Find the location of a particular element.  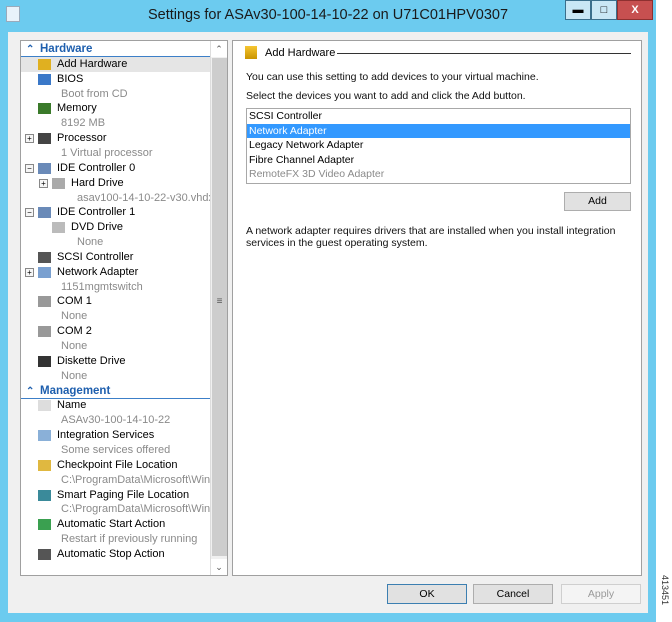

item-label: Add Hardware is located at coordinates (92, 63).